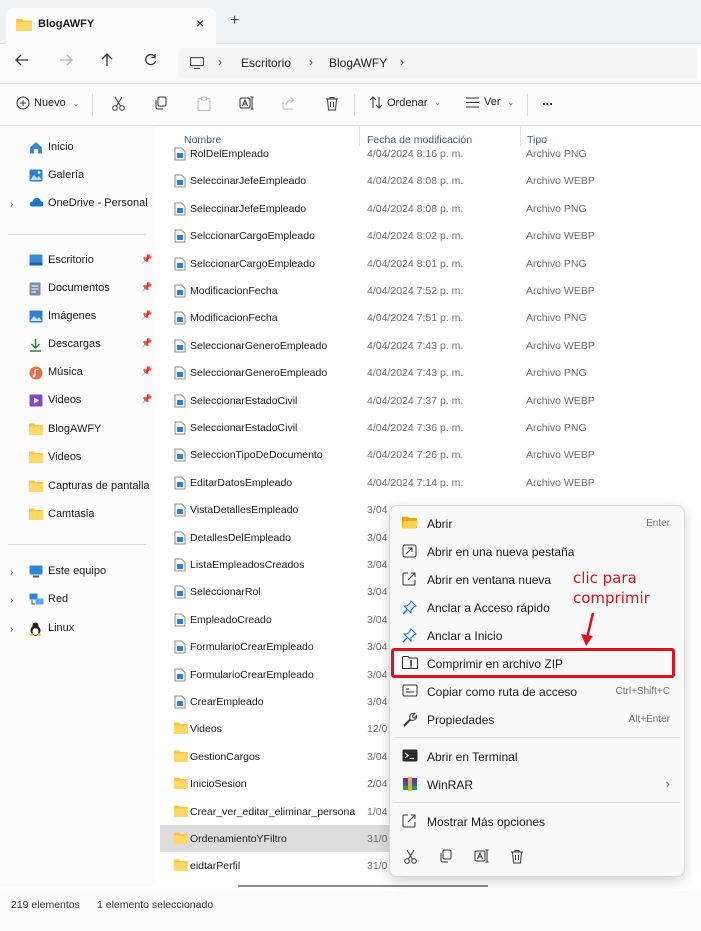 Image resolution: width=701 pixels, height=931 pixels. Describe the element at coordinates (537, 784) in the screenshot. I see `menu-item-winrar: WinRAR ›` at that location.